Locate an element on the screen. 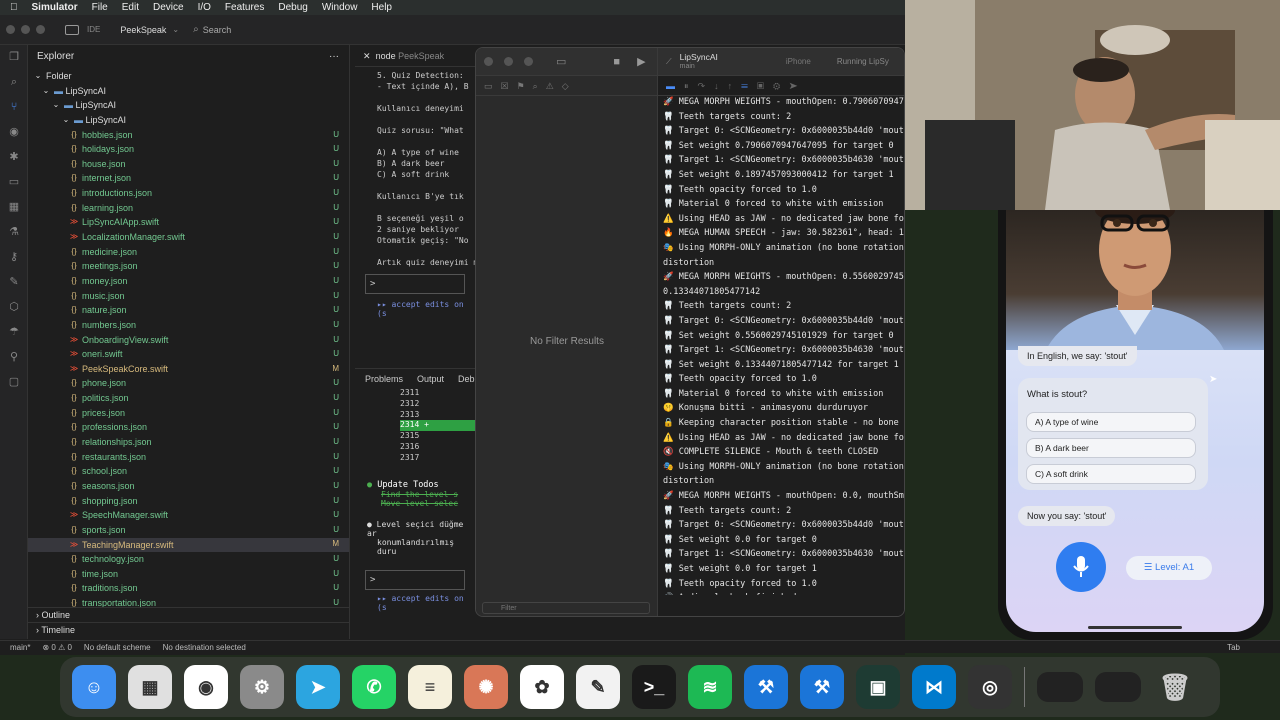  monitor-icon: ▭ is located at coordinates (14, 182).